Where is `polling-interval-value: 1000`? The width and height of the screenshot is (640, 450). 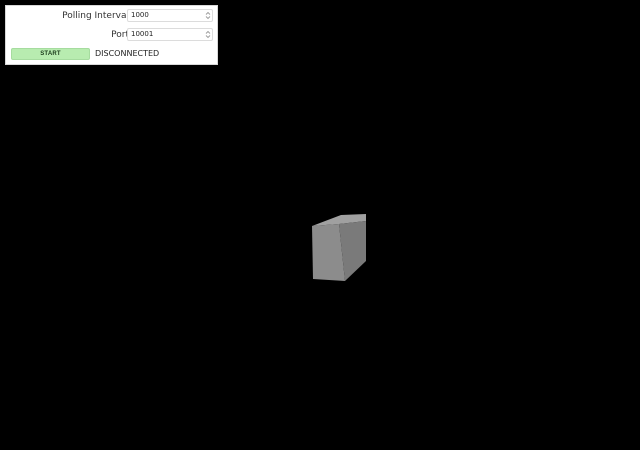 polling-interval-value: 1000 is located at coordinates (140, 15).